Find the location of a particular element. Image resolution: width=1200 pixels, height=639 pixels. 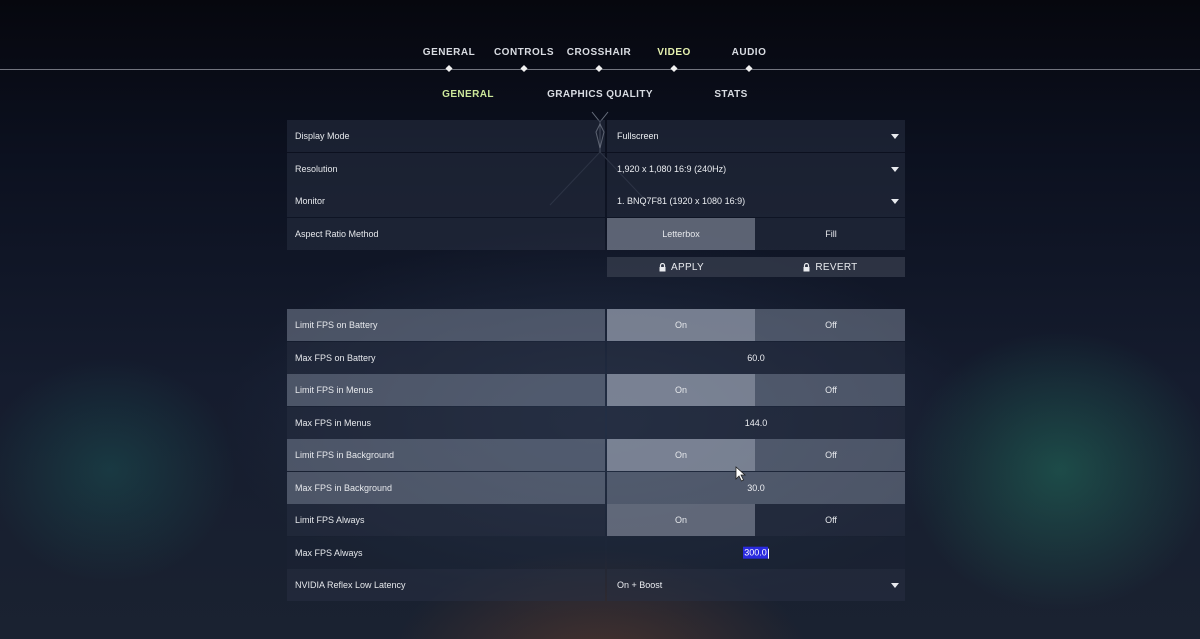

revert-button: REVERT is located at coordinates (830, 267).